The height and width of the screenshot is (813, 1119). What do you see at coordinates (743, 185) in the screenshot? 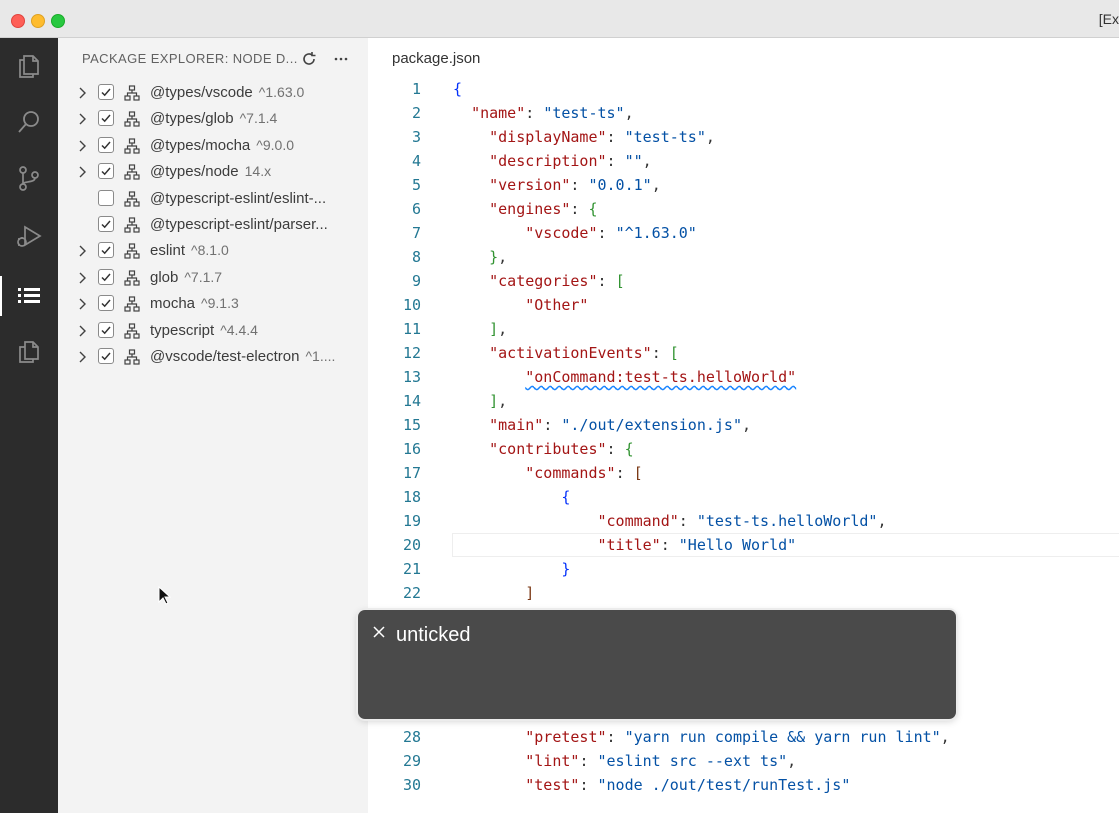
I see `code-line: 5 "version": "0.0.1",` at bounding box center [743, 185].